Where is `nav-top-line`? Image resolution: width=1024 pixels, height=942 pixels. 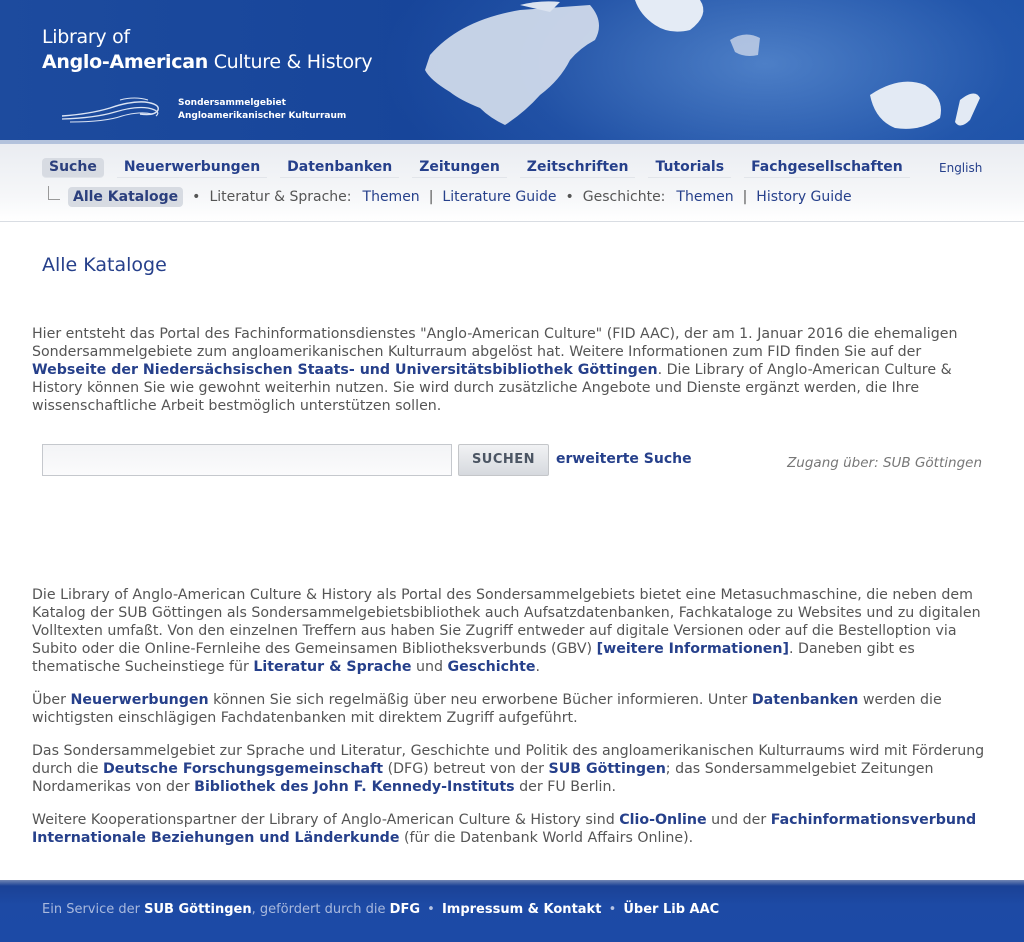 nav-top-line is located at coordinates (512, 142).